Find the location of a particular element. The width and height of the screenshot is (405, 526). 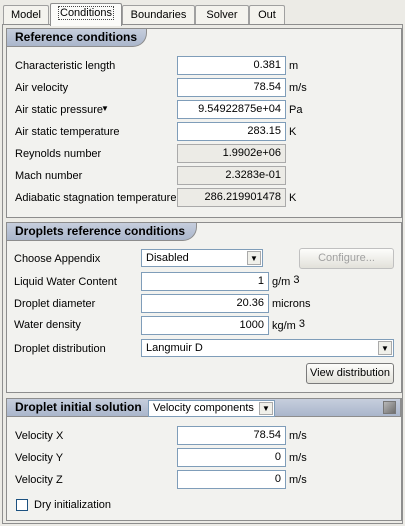

liquid-water-content-label: Liquid Water Content is located at coordinates (65, 282).